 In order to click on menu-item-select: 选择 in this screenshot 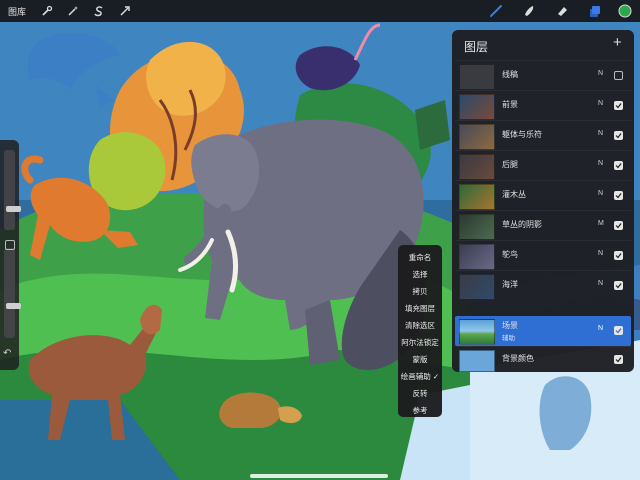, I will do `click(420, 274)`.